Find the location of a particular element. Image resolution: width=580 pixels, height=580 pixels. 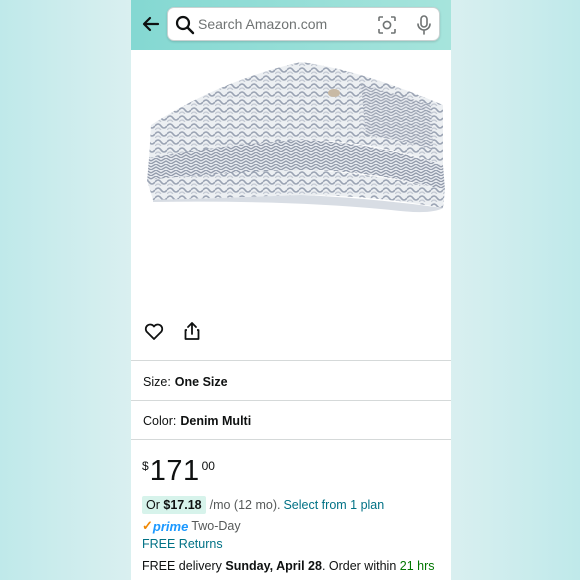

free-returns-link: FREE Returns is located at coordinates (182, 544).